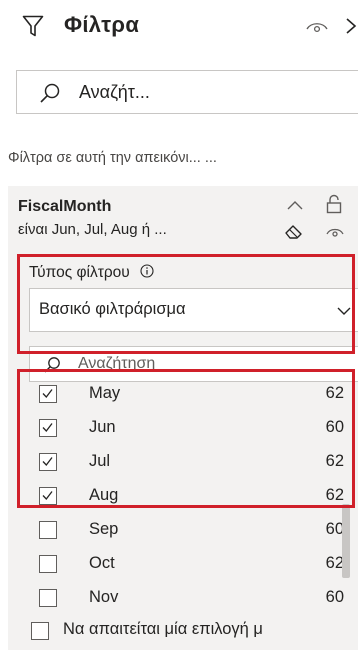 This screenshot has width=358, height=650. What do you see at coordinates (102, 563) in the screenshot?
I see `item-label: Oct` at bounding box center [102, 563].